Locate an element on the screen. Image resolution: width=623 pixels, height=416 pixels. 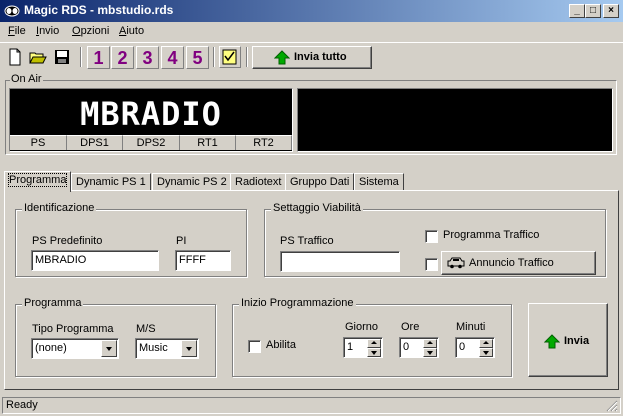
giorno-value: 1 is located at coordinates (350, 347).